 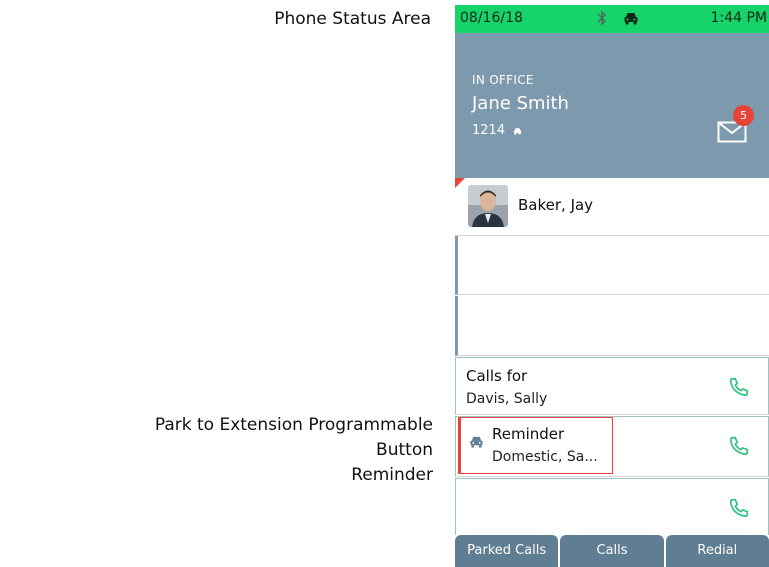 What do you see at coordinates (743, 115) in the screenshot?
I see `voicemail-count-badge: 5` at bounding box center [743, 115].